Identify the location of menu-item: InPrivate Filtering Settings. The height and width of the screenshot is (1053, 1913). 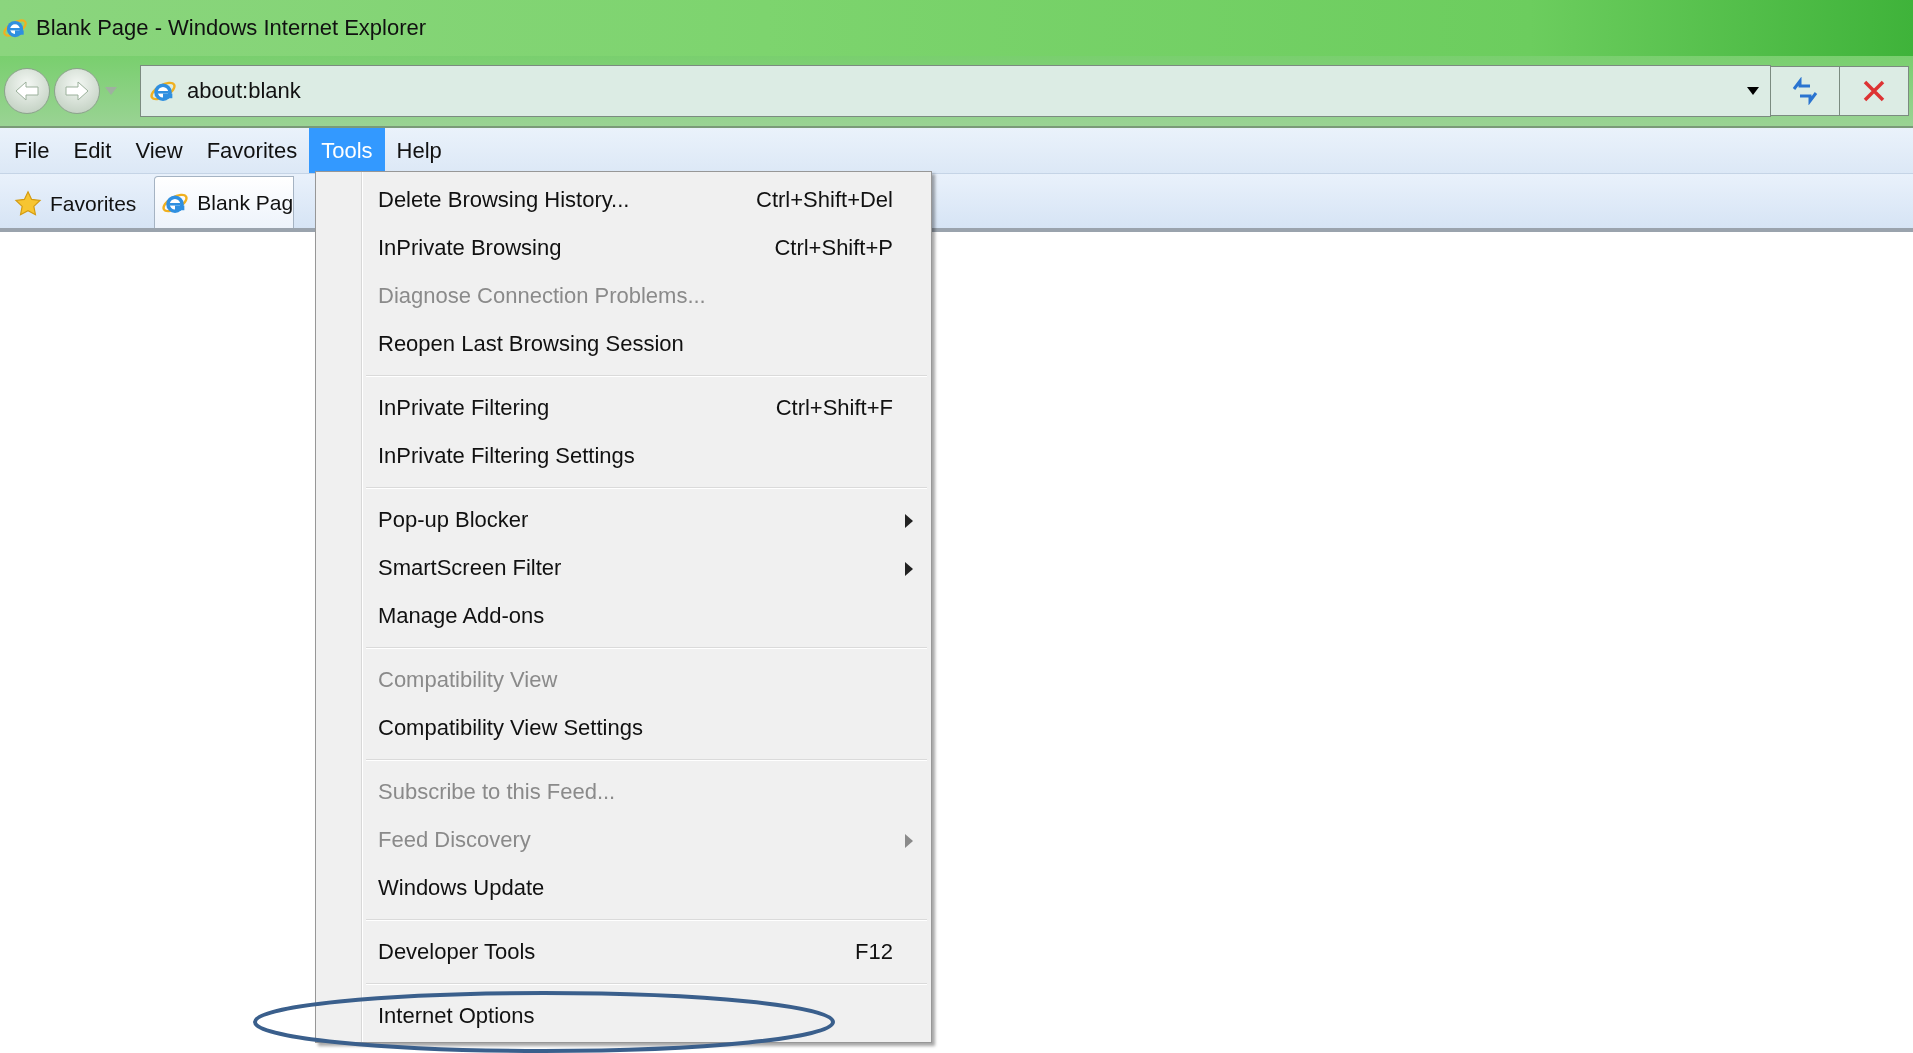
(623, 456).